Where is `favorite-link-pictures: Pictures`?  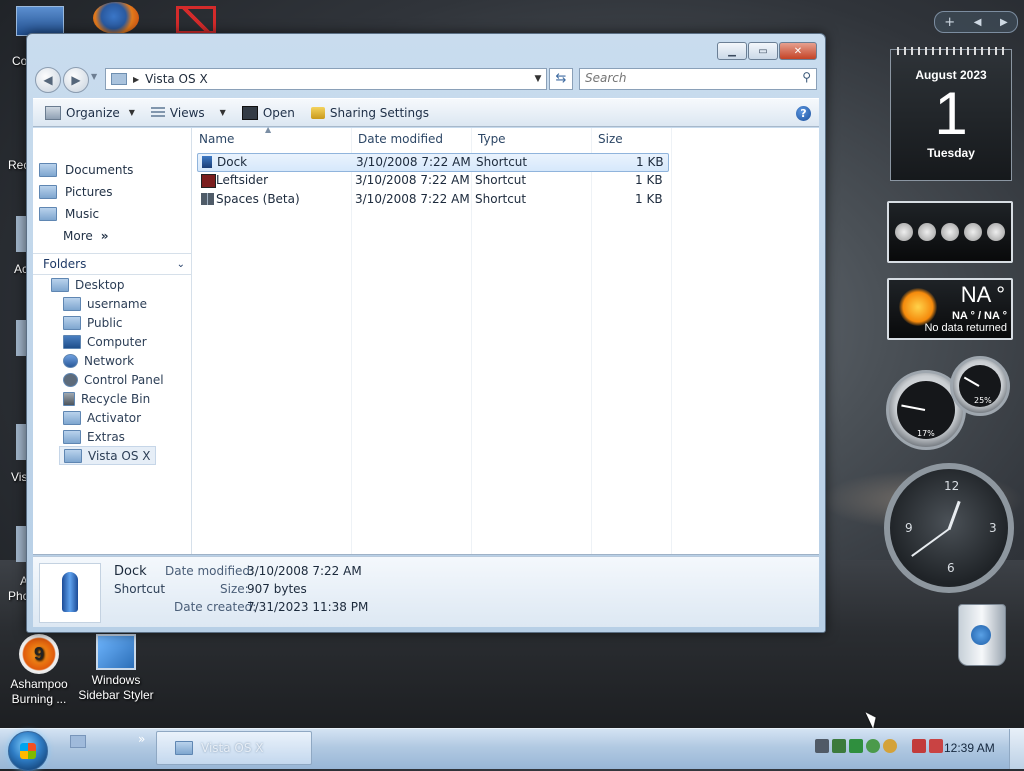
favorite-link-pictures: Pictures is located at coordinates (76, 192).